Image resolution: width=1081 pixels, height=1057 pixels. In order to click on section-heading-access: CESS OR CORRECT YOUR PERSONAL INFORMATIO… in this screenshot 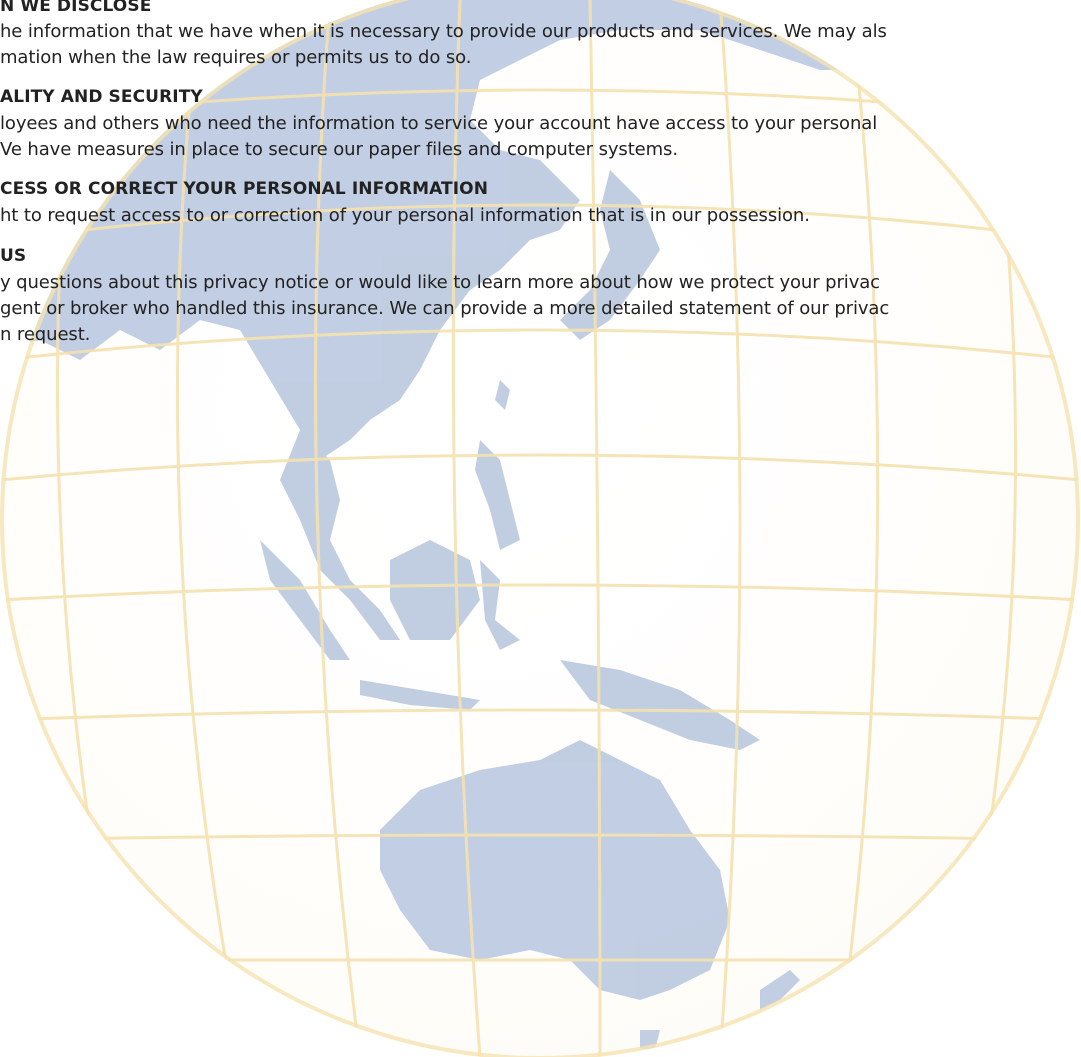, I will do `click(244, 189)`.